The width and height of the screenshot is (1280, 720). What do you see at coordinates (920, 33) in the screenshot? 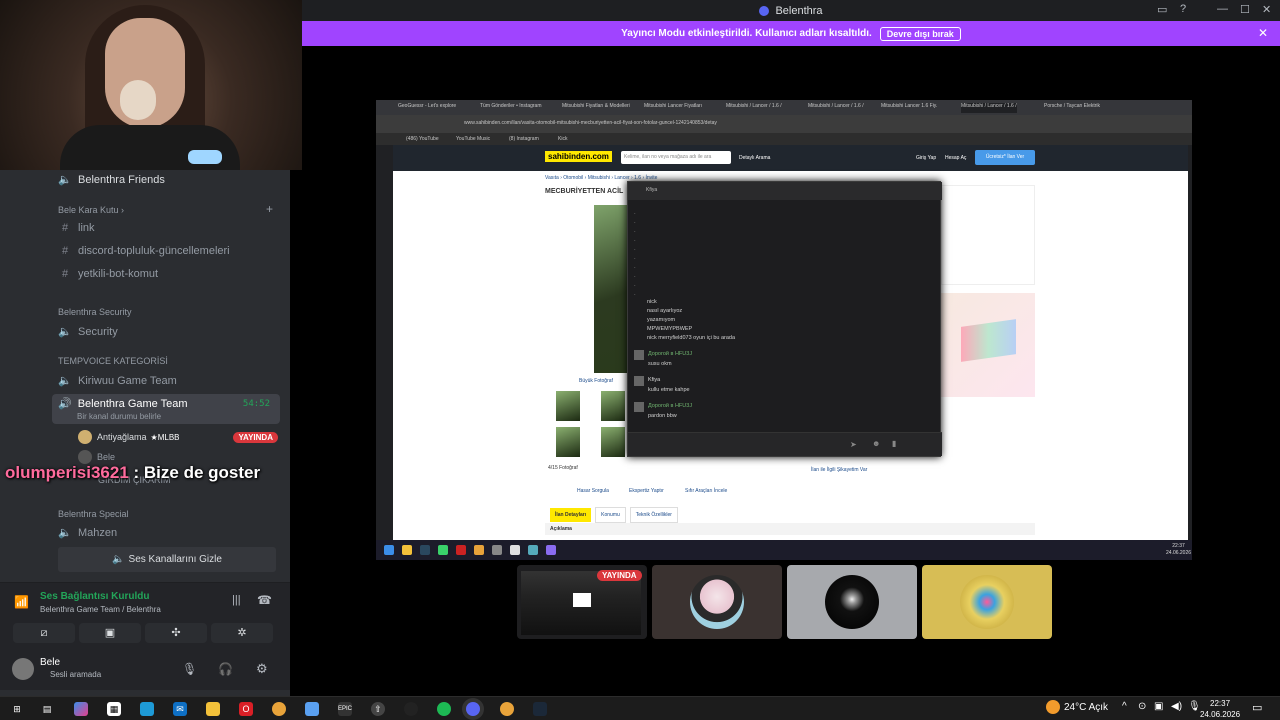
I see `disable-streamer-mode-button: Devre dışı bırak` at bounding box center [920, 33].